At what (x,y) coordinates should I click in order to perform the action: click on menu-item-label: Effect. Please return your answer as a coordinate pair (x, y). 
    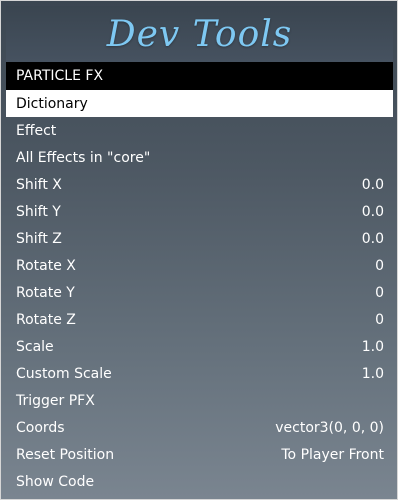
    Looking at the image, I should click on (36, 130).